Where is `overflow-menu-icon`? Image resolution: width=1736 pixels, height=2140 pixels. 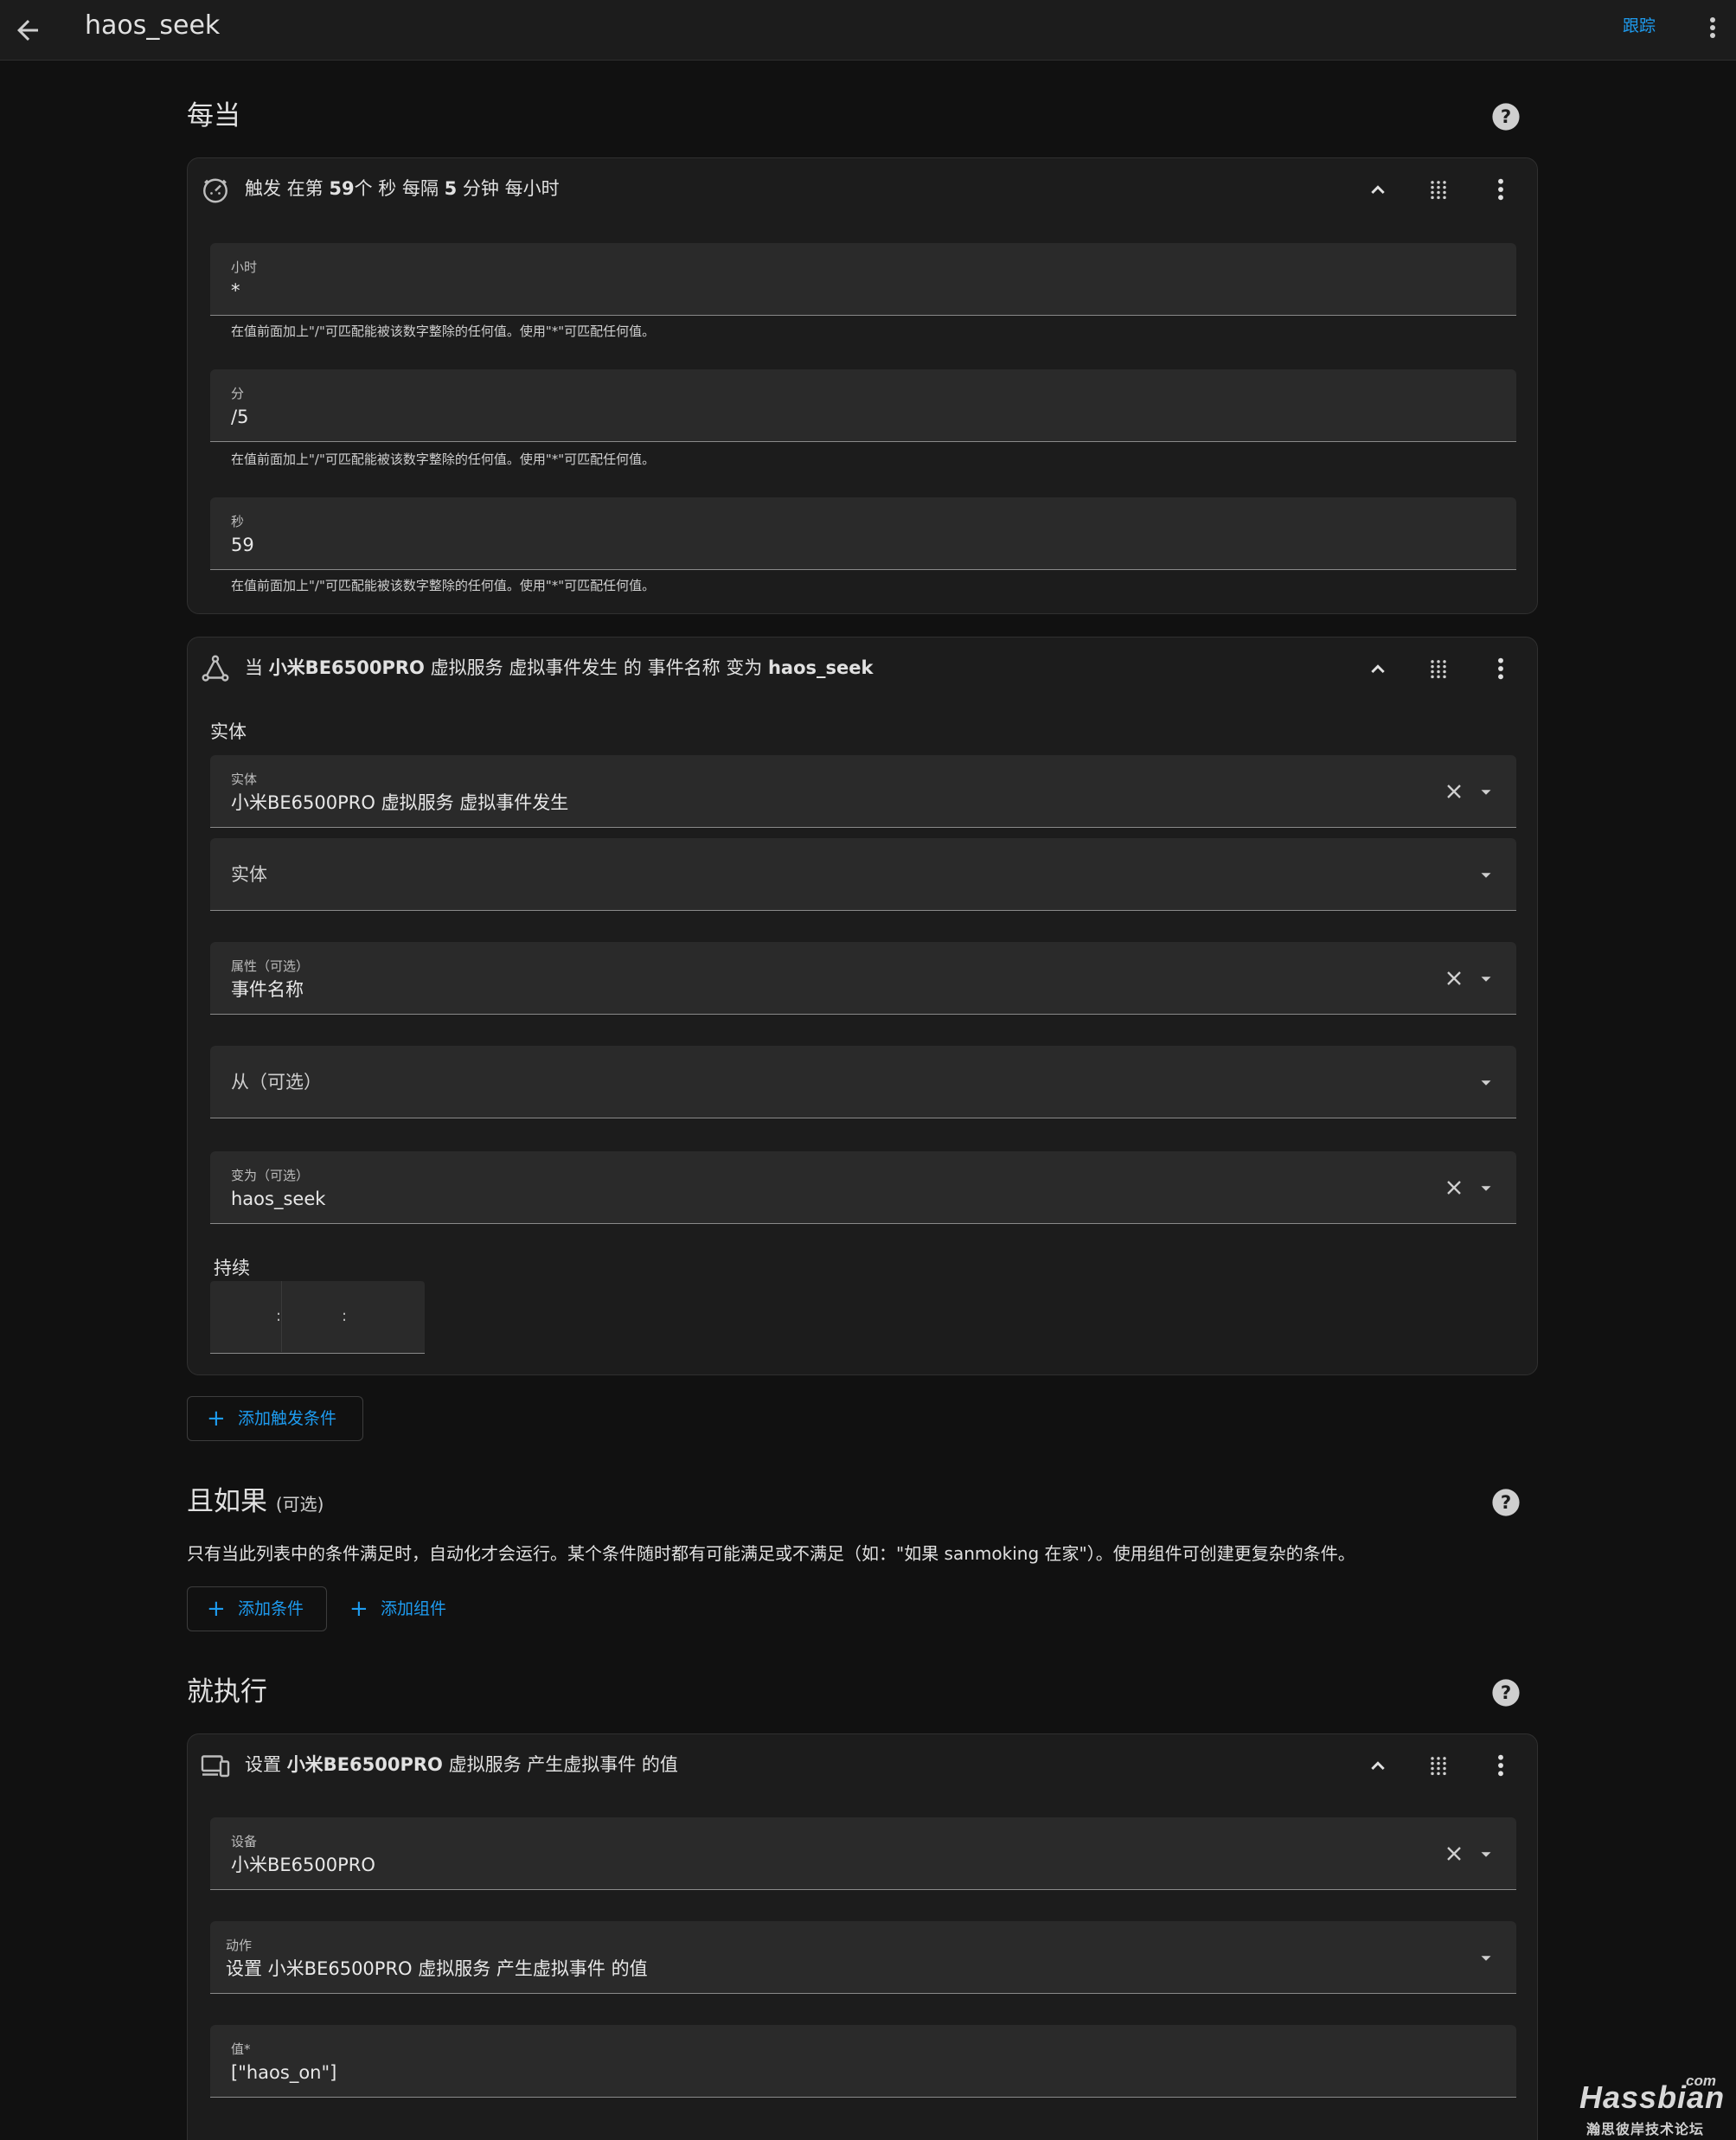
overflow-menu-icon is located at coordinates (1712, 27).